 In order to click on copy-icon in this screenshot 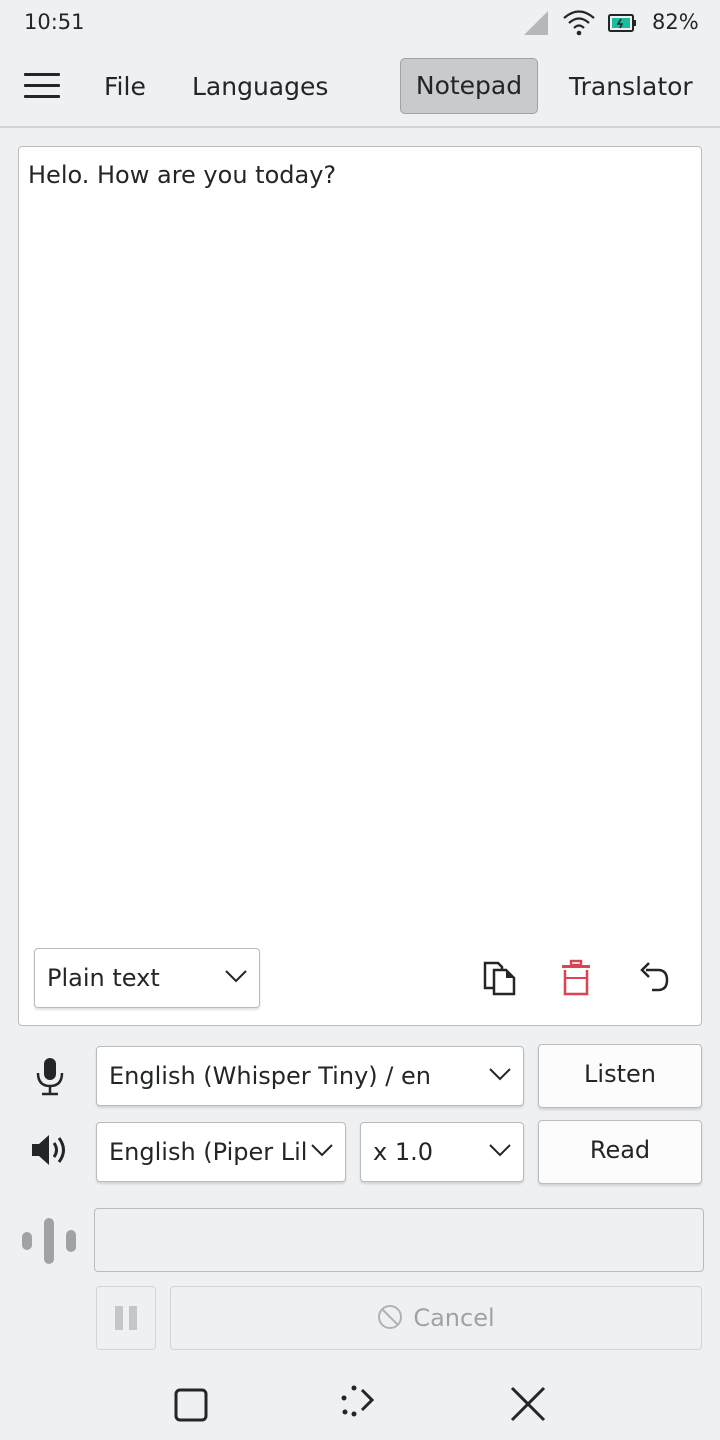, I will do `click(500, 978)`.